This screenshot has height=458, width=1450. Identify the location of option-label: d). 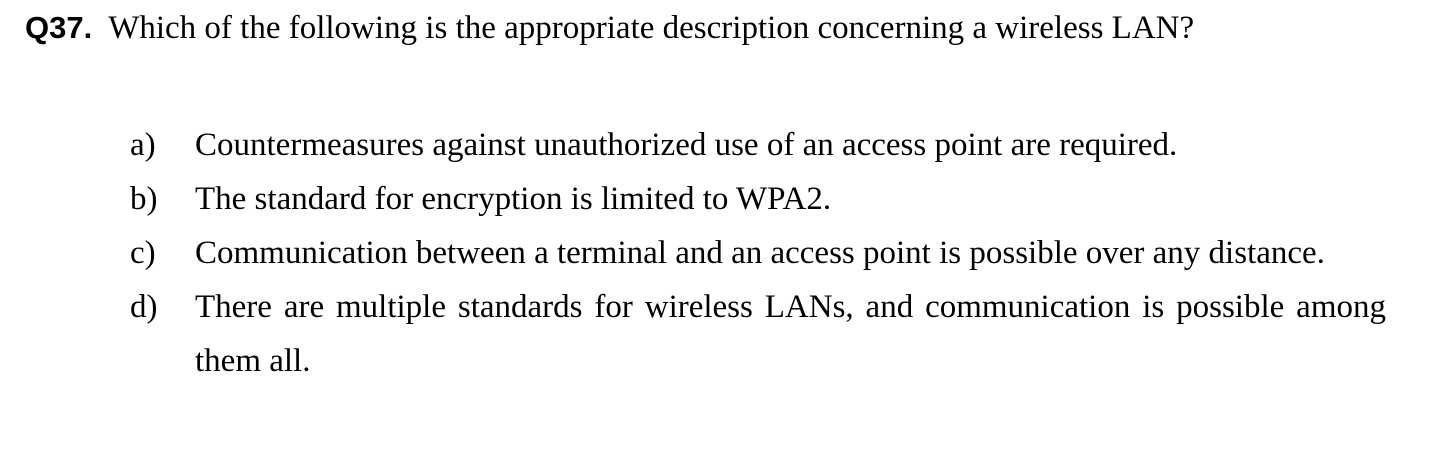
(144, 307).